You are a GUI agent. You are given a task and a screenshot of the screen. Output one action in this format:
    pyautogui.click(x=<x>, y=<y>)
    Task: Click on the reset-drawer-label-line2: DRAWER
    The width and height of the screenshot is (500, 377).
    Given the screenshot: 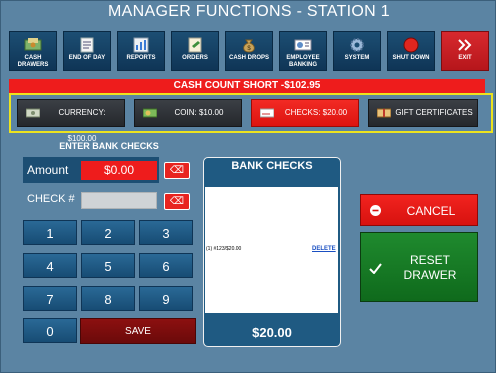 What is the action you would take?
    pyautogui.click(x=430, y=275)
    